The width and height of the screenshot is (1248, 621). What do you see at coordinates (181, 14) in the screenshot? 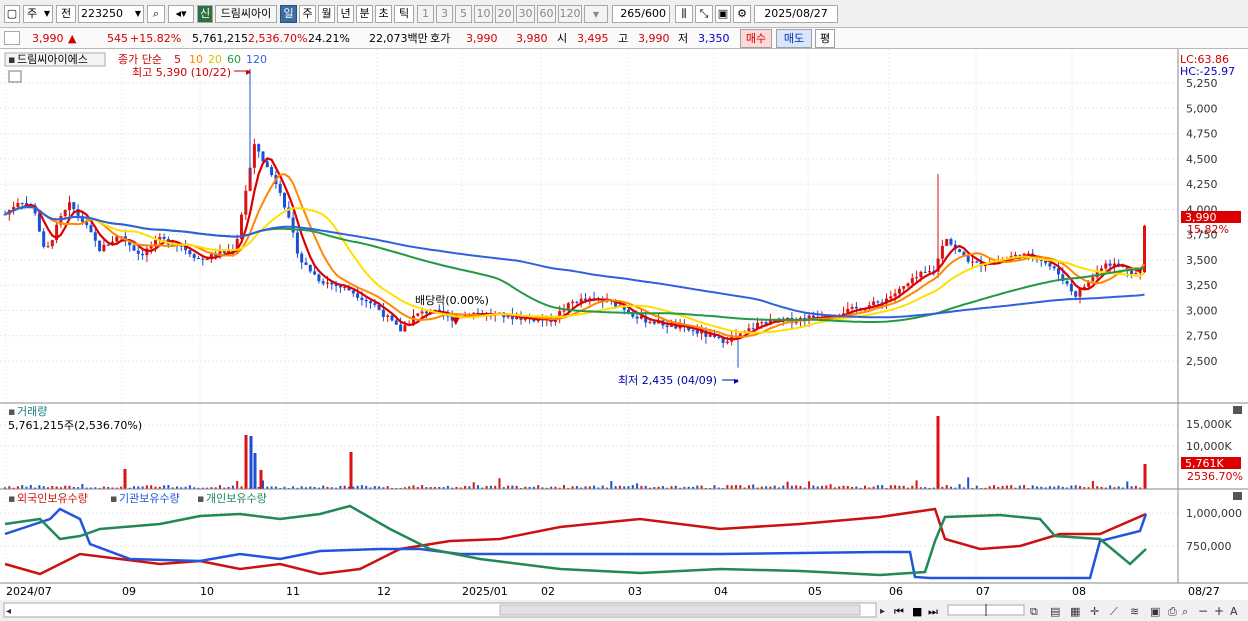
I see `speaker-icon: ◂▾` at bounding box center [181, 14].